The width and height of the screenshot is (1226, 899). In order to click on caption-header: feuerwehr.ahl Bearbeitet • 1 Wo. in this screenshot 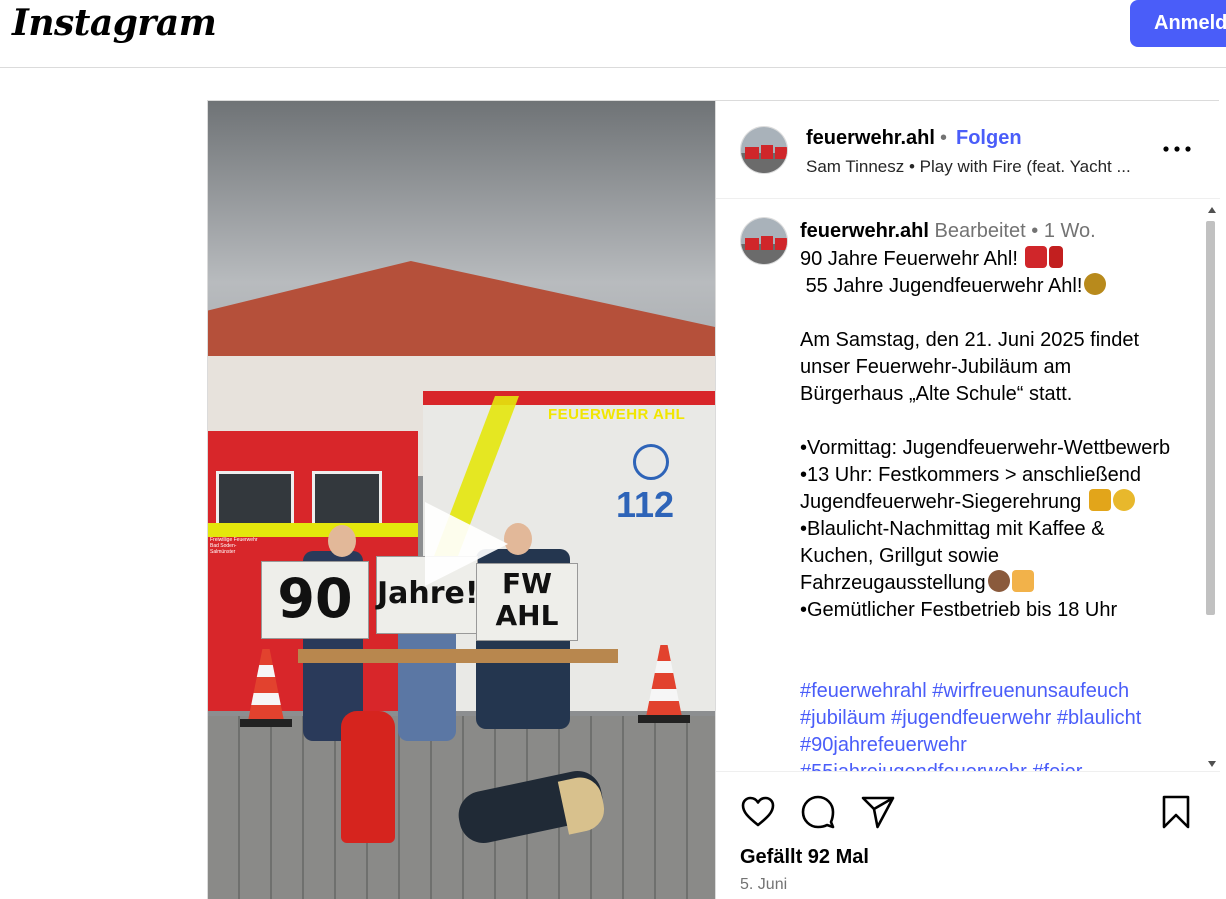, I will do `click(948, 231)`.